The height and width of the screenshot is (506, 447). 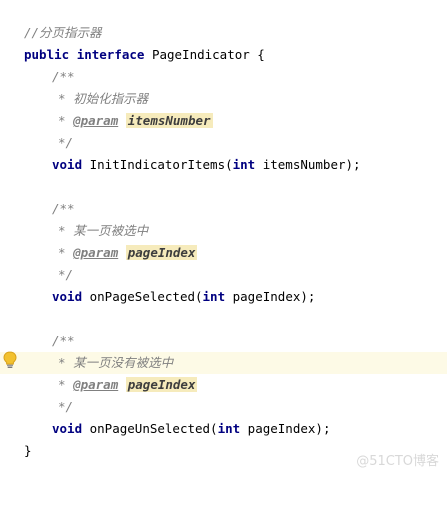 I want to click on code-line-current: * 某一页没有被选中, so click(x=223, y=363).